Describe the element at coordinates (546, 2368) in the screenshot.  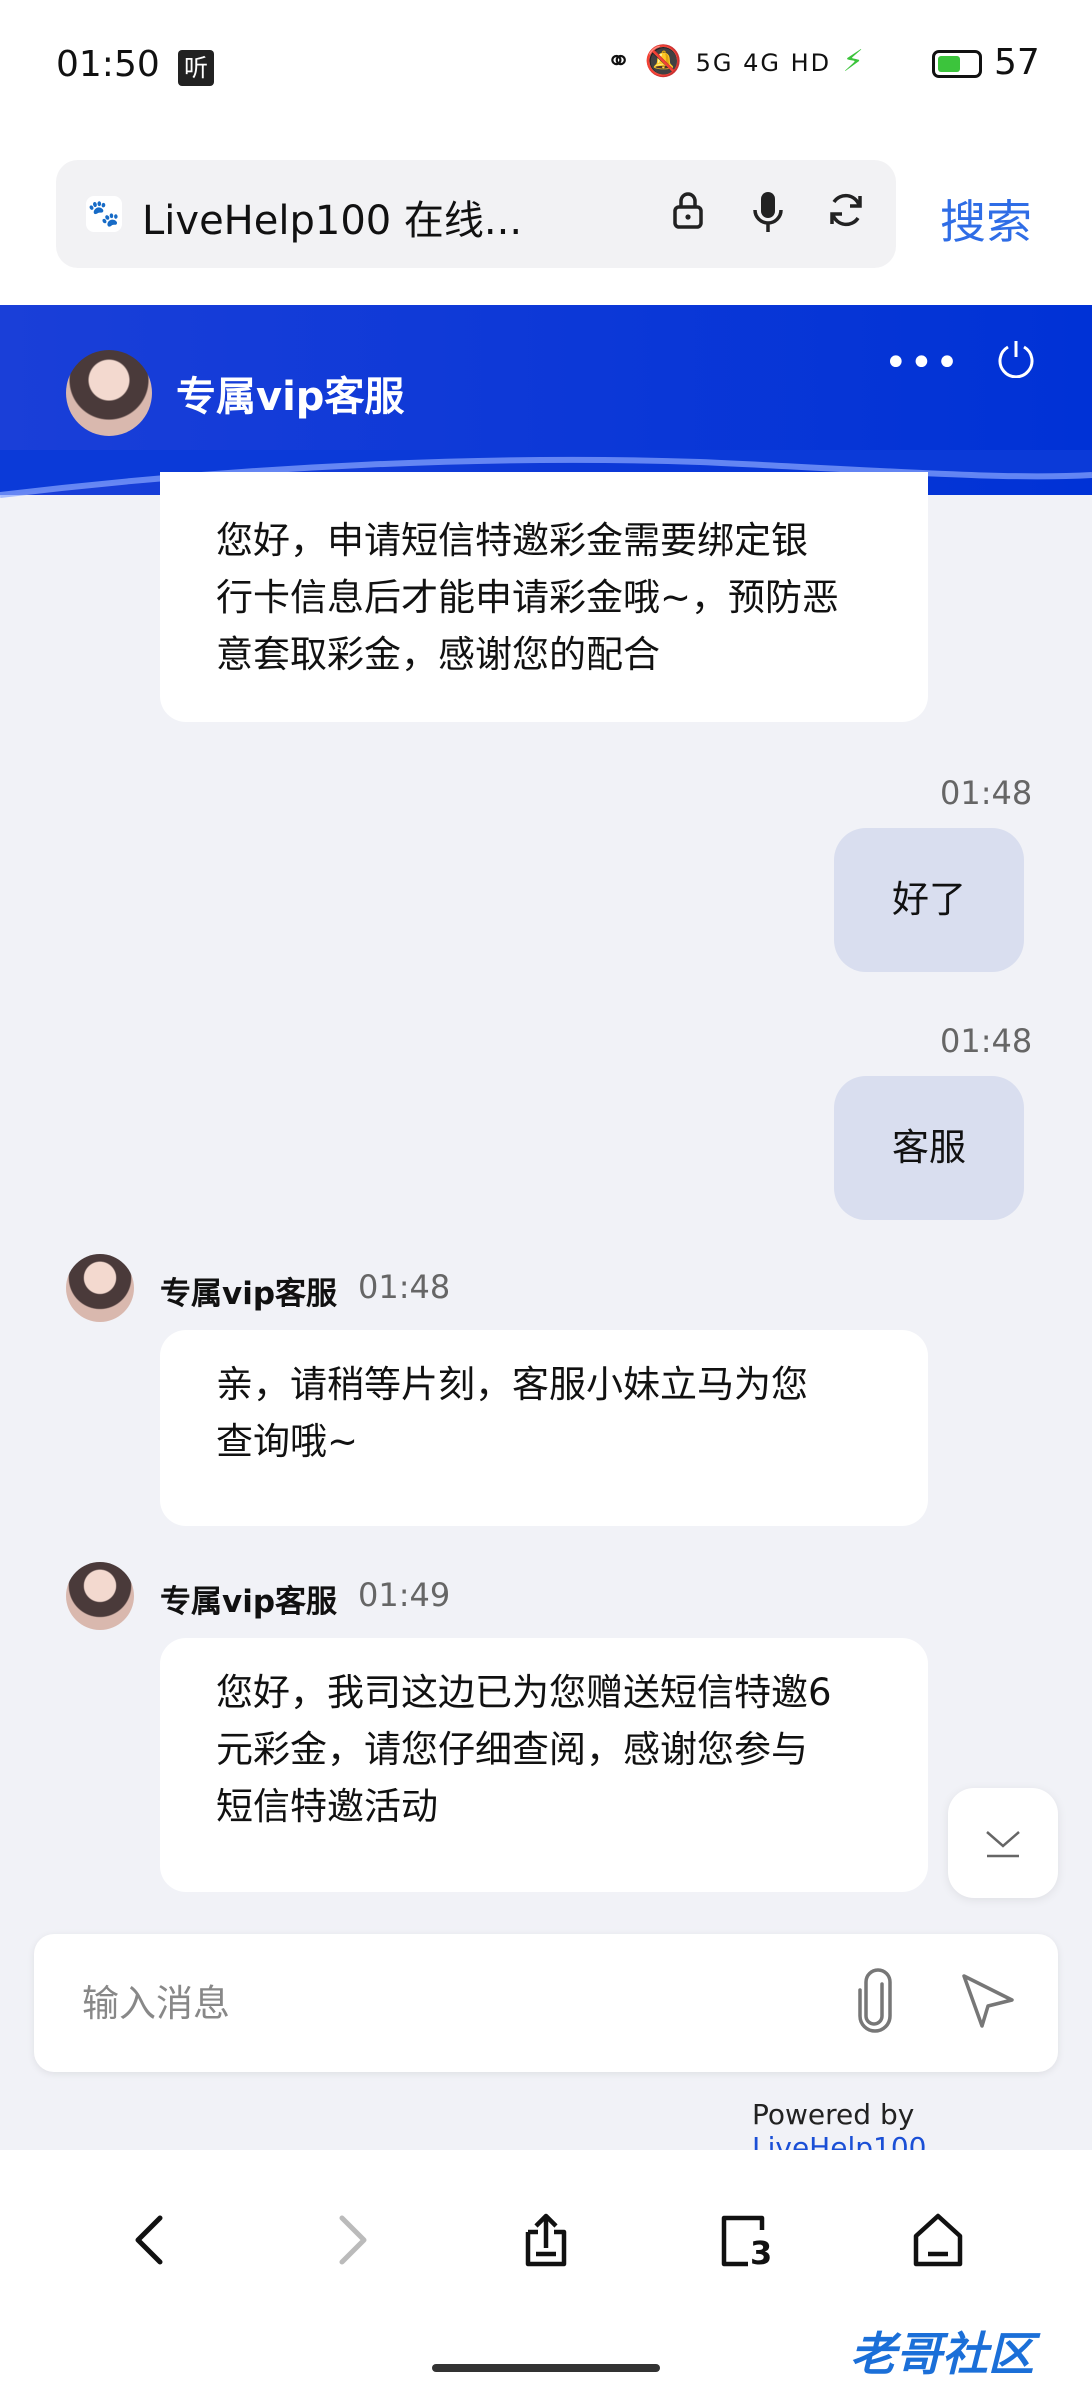
I see `home-indicator` at that location.